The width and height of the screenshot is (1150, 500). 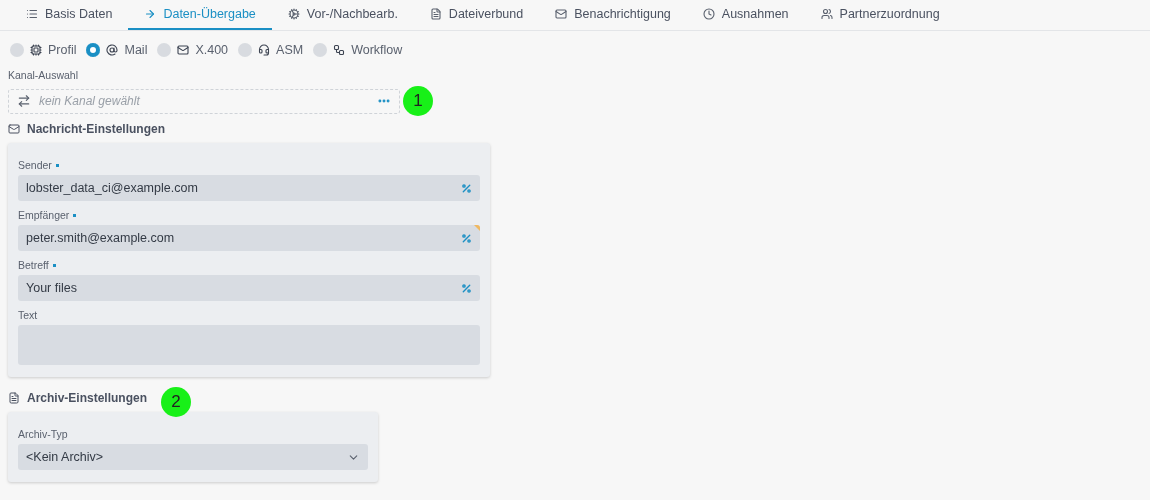 What do you see at coordinates (24, 101) in the screenshot?
I see `swap-icon` at bounding box center [24, 101].